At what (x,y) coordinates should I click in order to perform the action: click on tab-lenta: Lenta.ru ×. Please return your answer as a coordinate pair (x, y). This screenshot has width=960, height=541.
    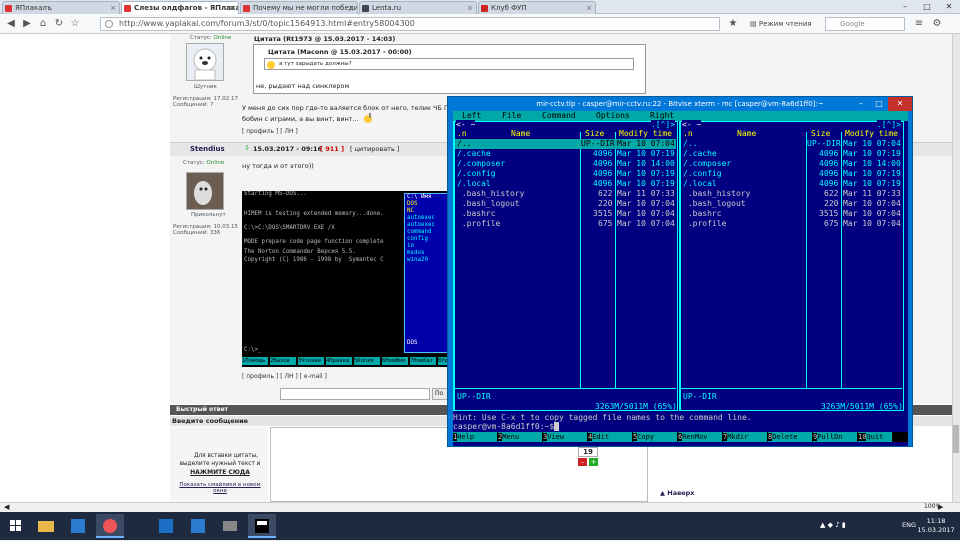
    Looking at the image, I should click on (418, 7).